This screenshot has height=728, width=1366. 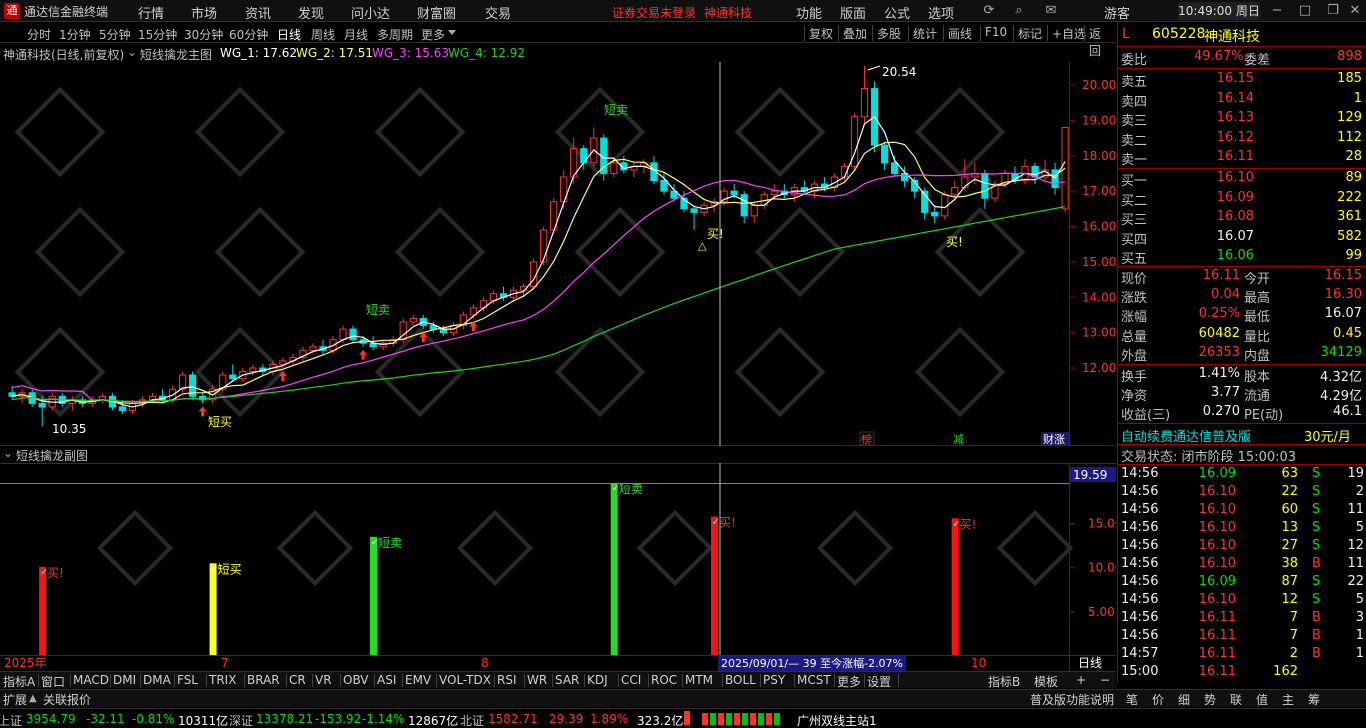 I want to click on btn-tongji: 统计, so click(x=924, y=33).